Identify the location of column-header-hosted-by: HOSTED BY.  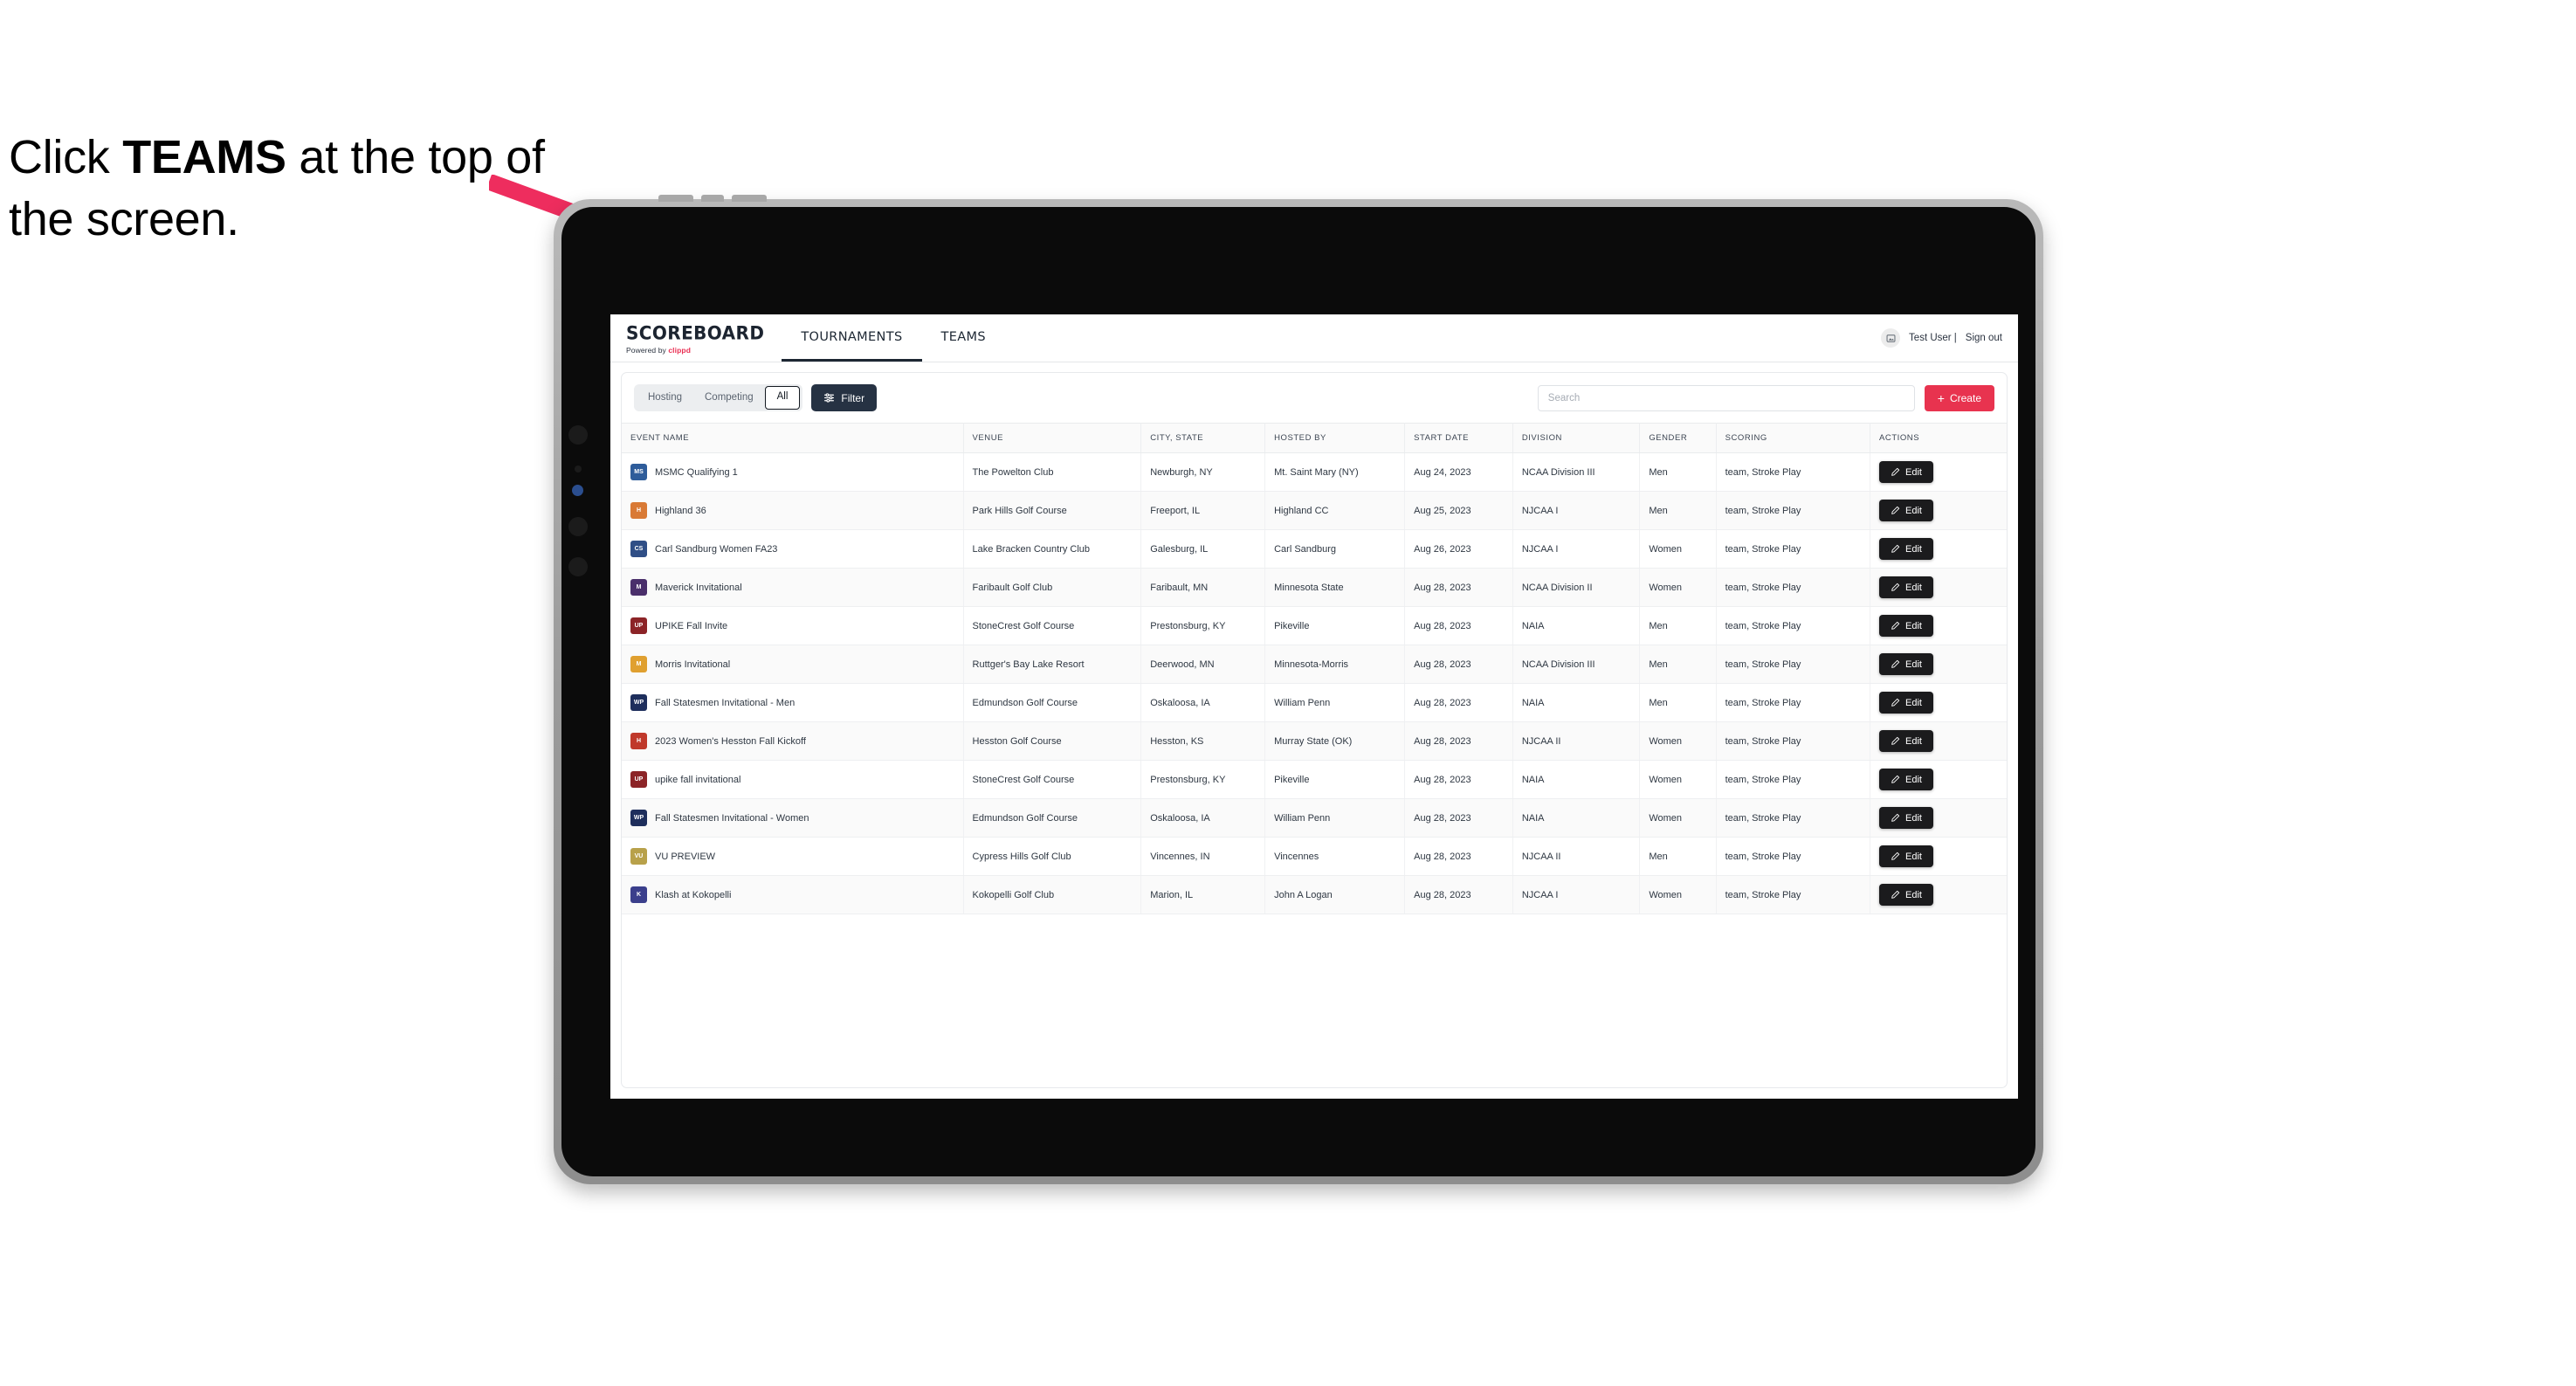
(1335, 438).